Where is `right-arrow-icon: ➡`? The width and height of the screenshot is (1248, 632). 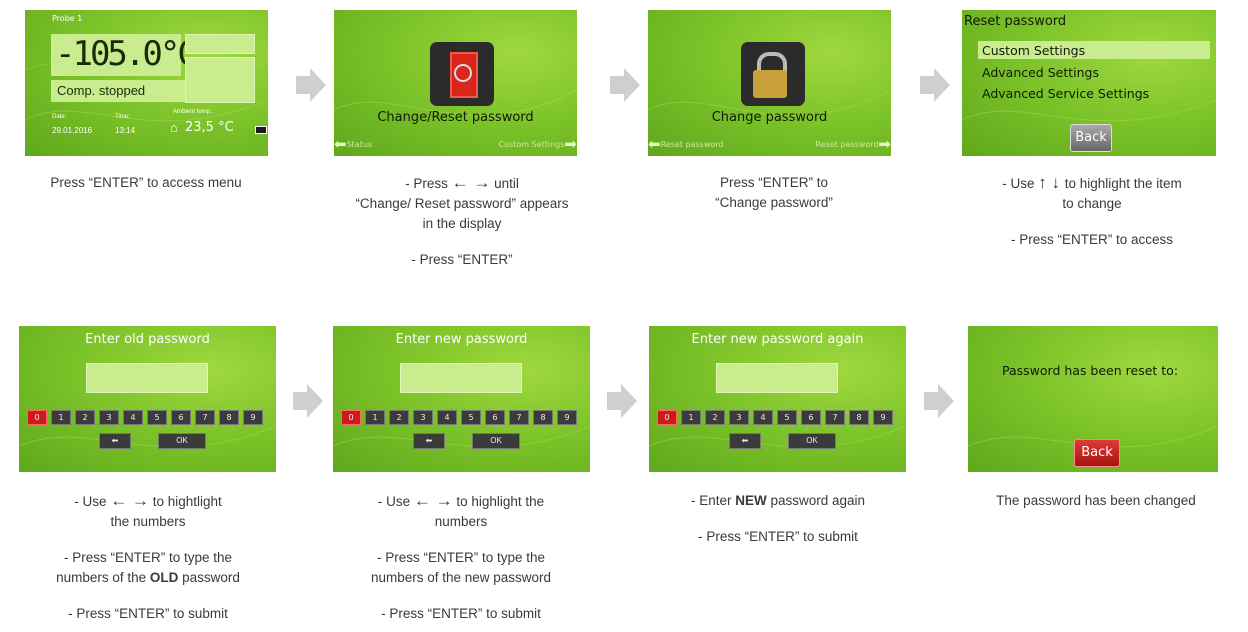
right-arrow-icon: ➡ is located at coordinates (884, 144).